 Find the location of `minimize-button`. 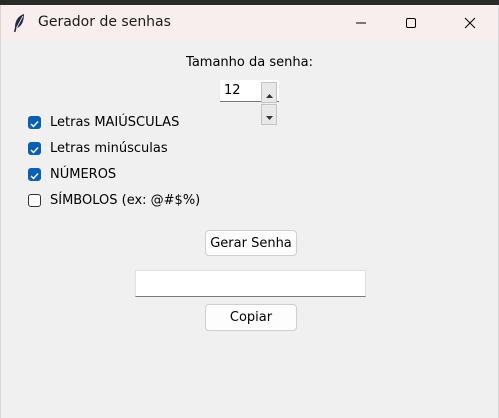

minimize-button is located at coordinates (361, 23).